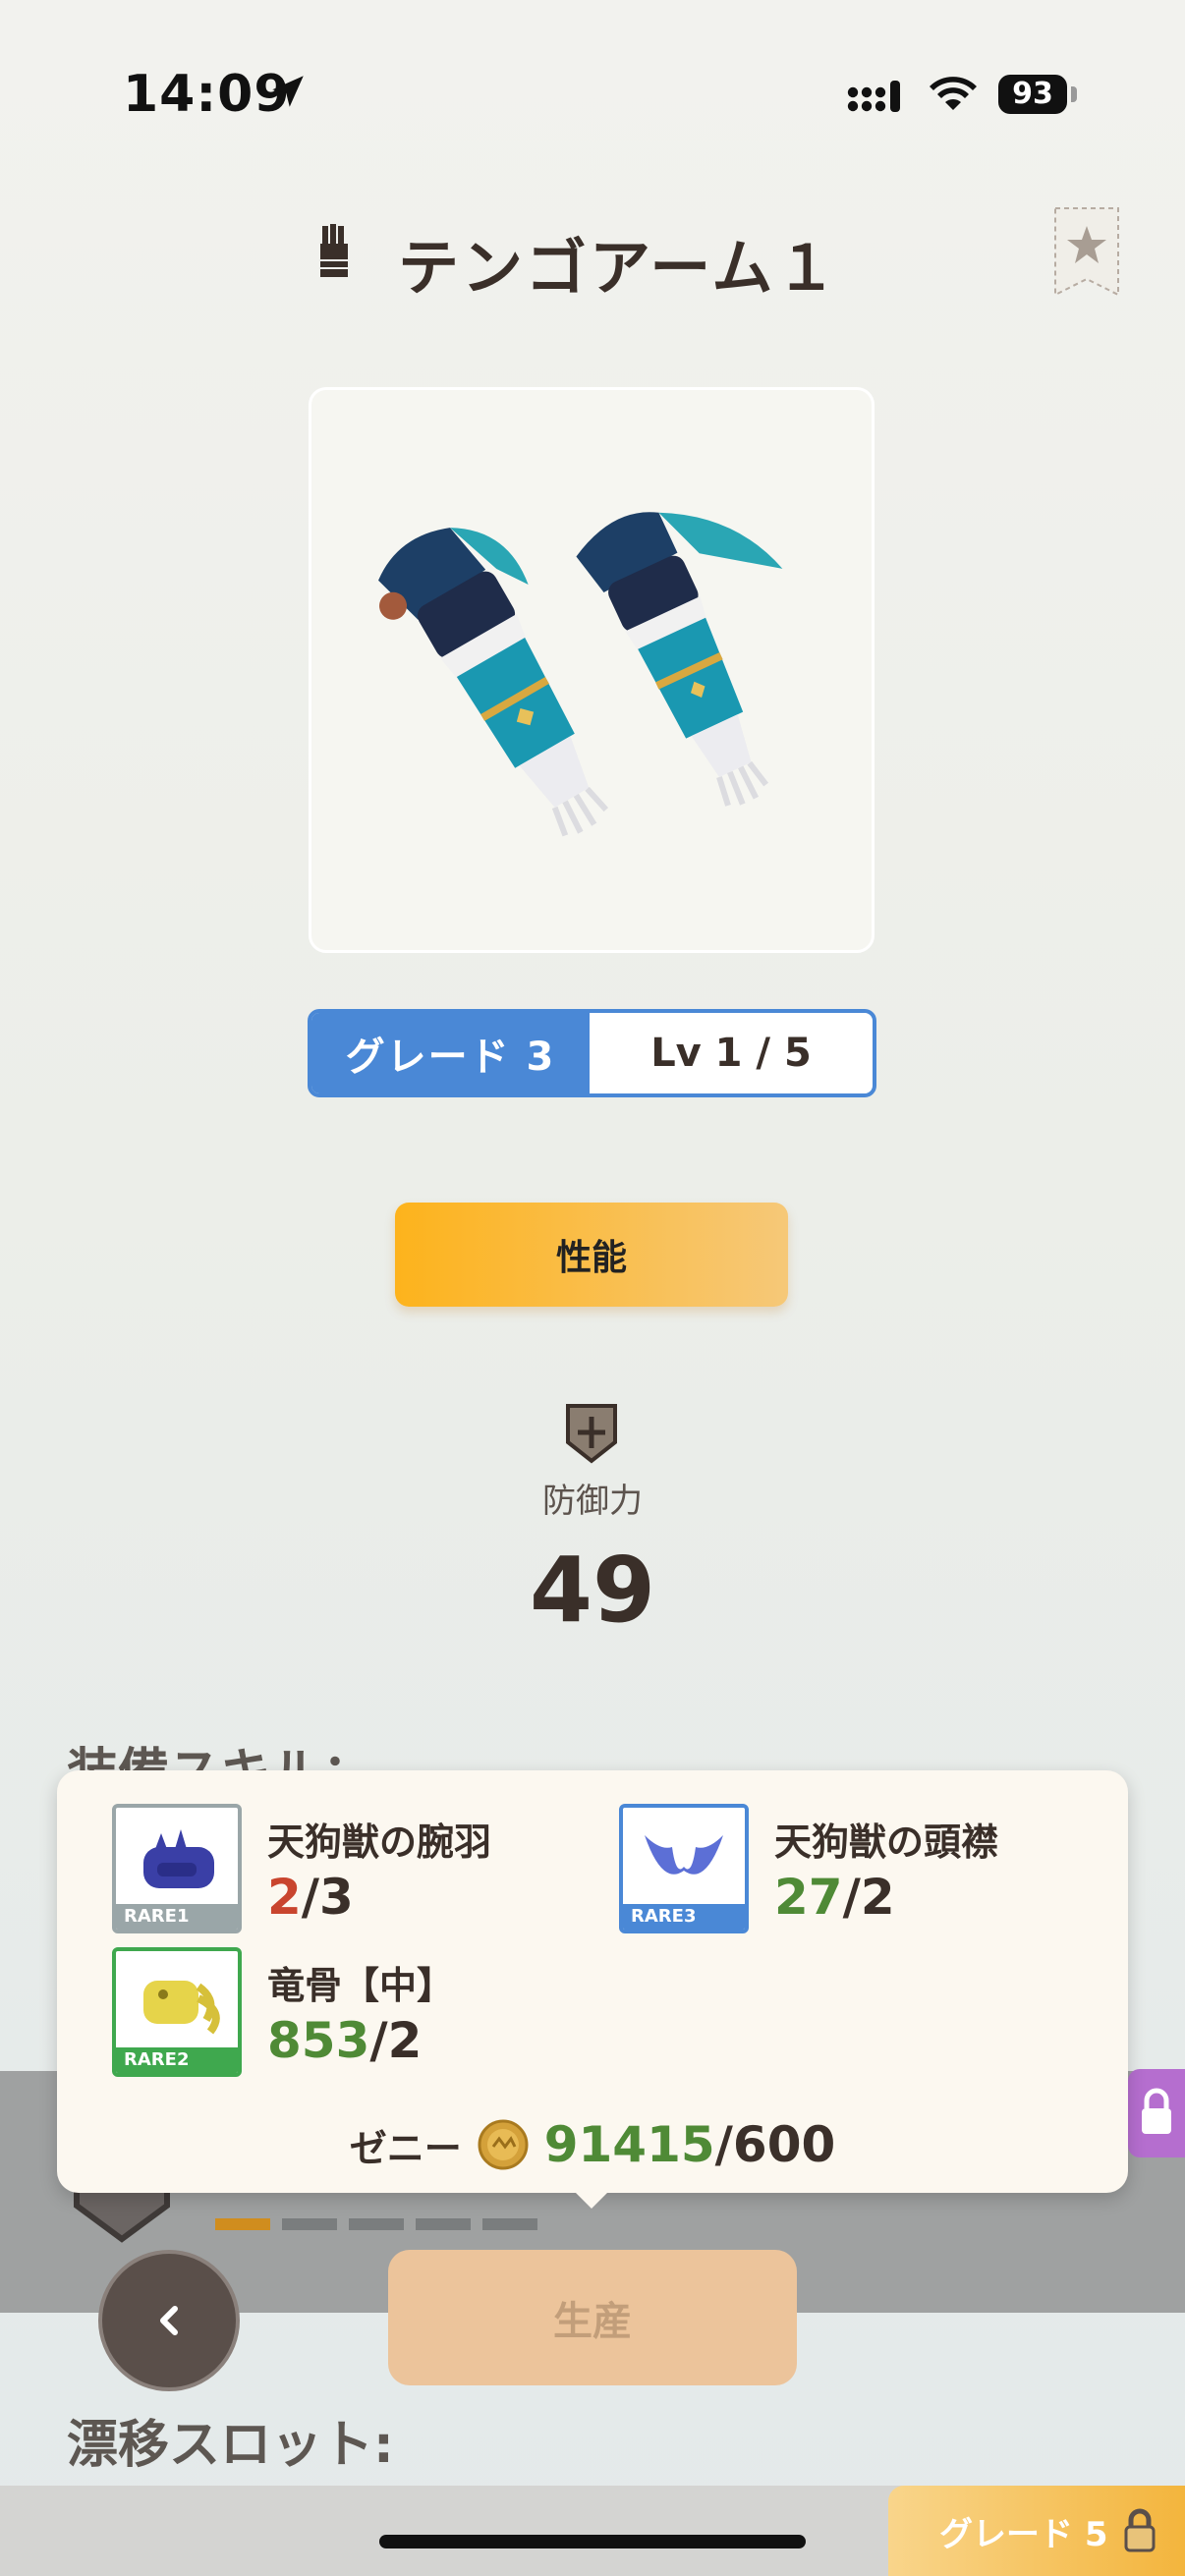 The width and height of the screenshot is (1185, 2576). Describe the element at coordinates (619, 268) in the screenshot. I see `page-title: テンゴアーム１` at that location.